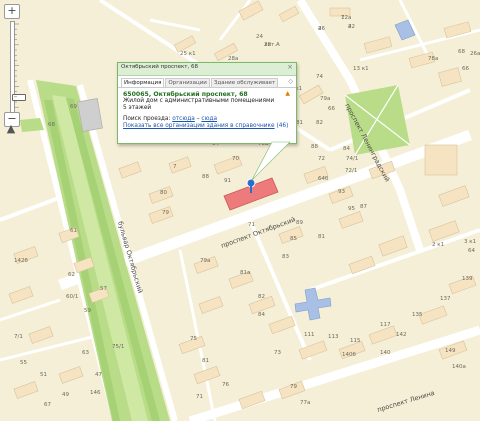  I want to click on popup-pointer, so click(271, 161).